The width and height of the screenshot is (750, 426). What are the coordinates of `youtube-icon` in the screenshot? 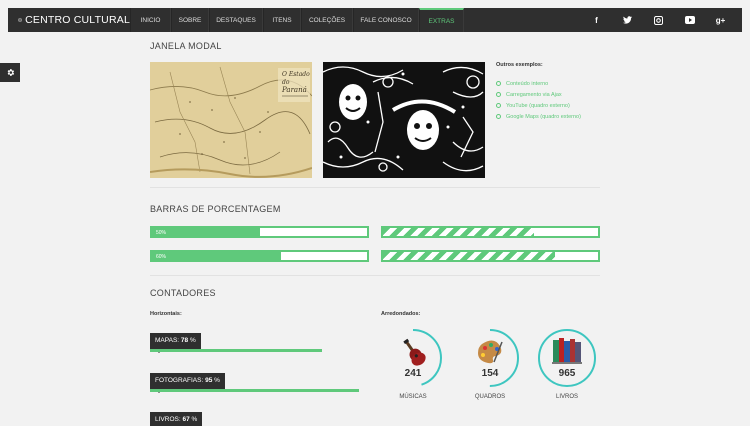 It's located at (689, 20).